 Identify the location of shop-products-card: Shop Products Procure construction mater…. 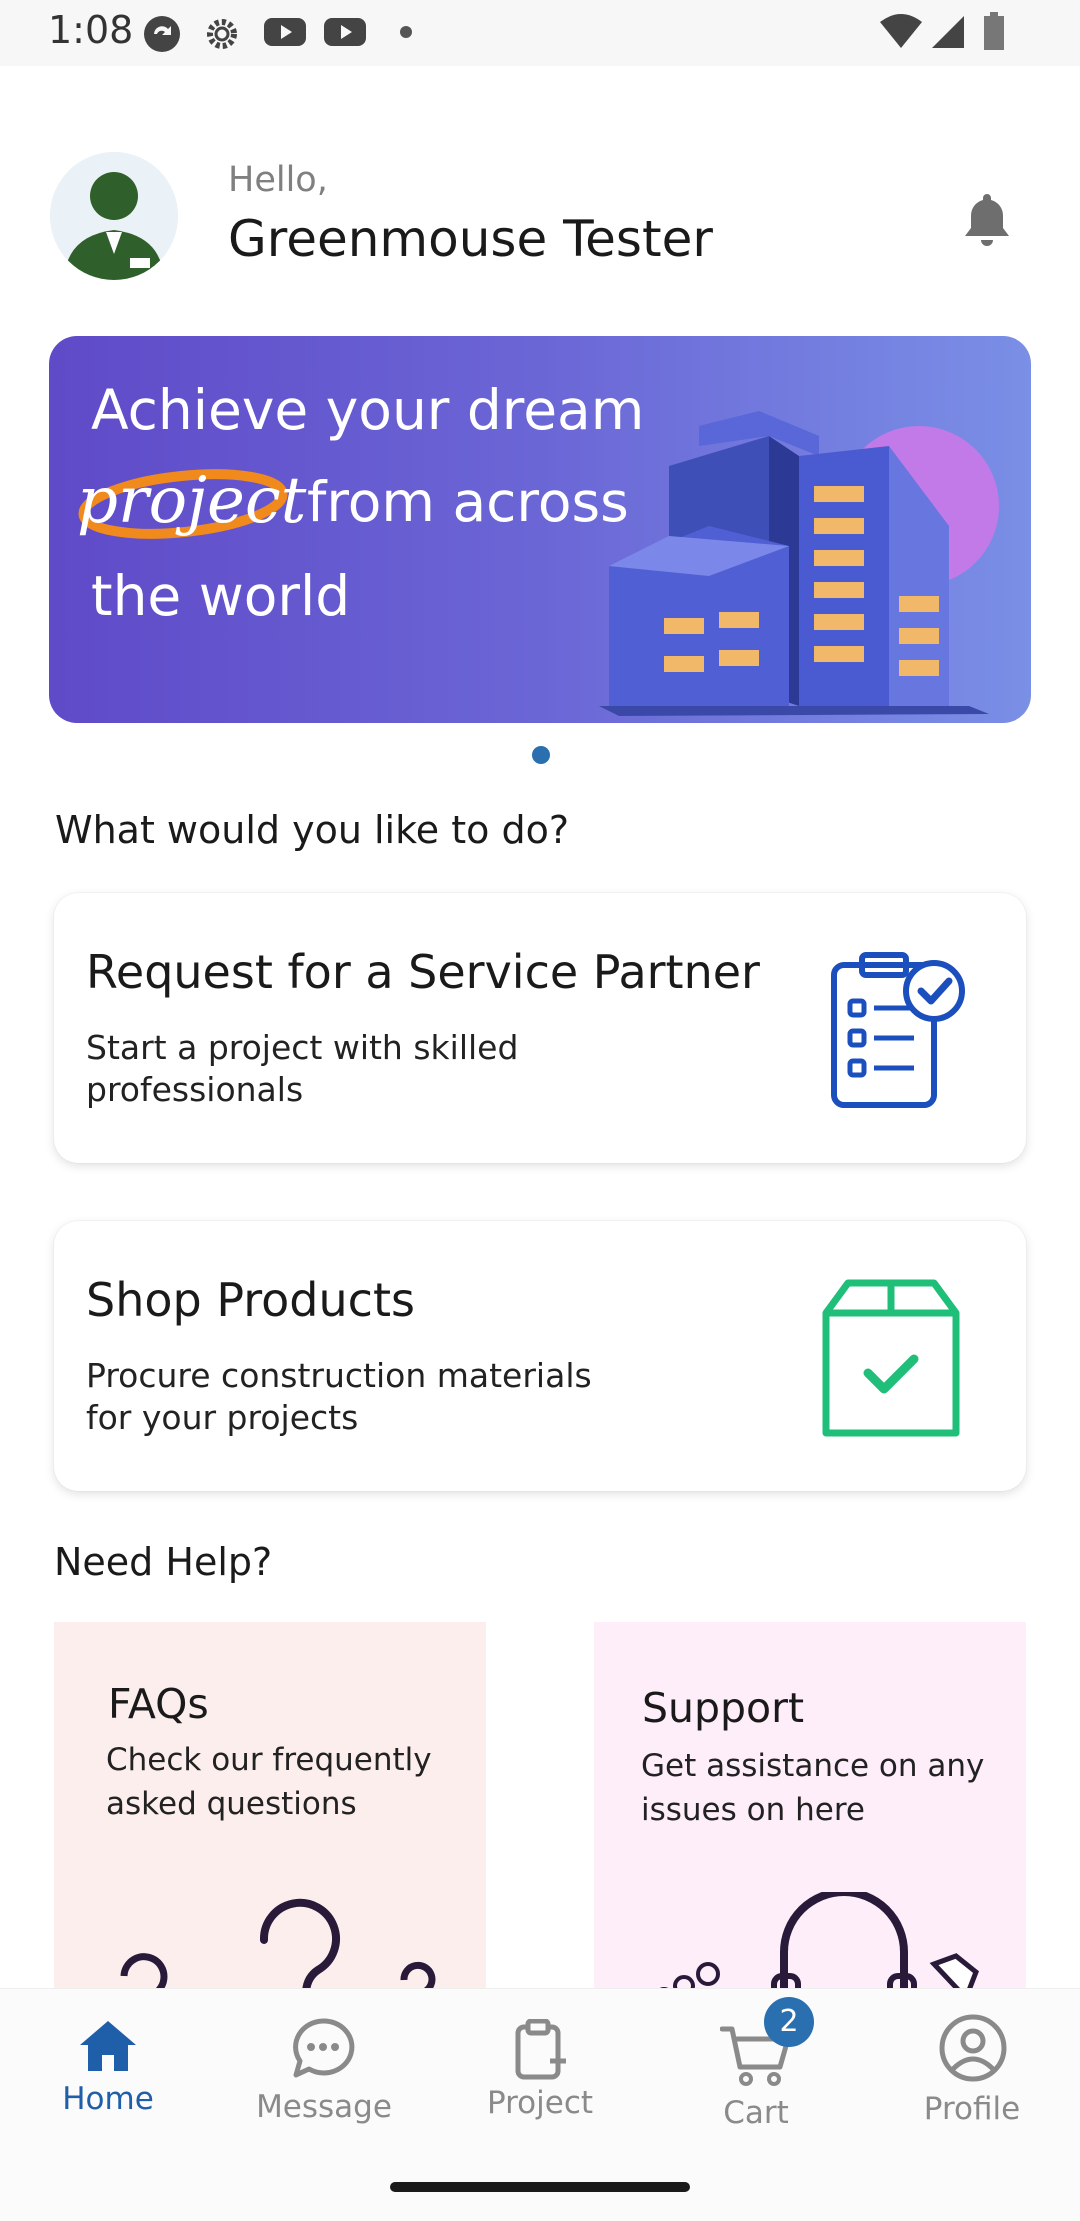
(540, 1356).